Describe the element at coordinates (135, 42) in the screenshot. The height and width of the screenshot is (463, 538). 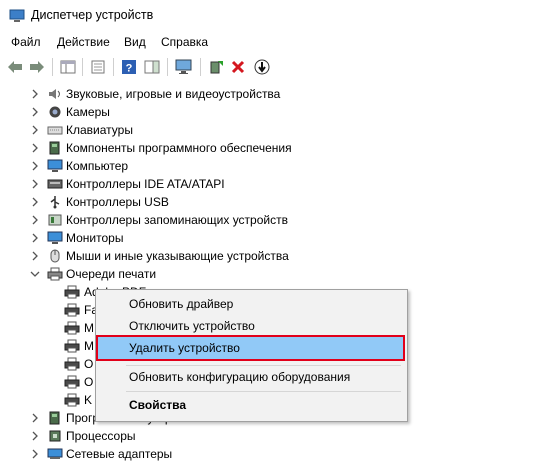
I see `menu-view: Вид` at that location.